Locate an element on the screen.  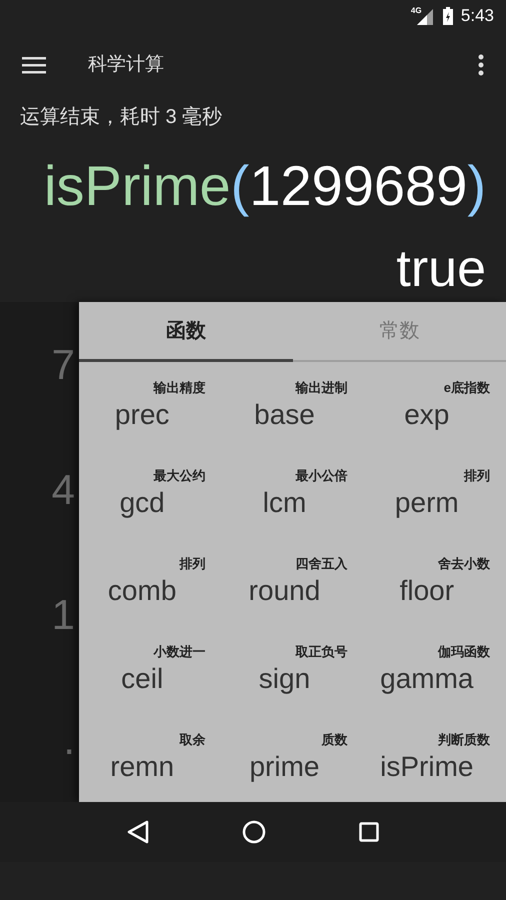
function-key: 取正负号 sign is located at coordinates (292, 670).